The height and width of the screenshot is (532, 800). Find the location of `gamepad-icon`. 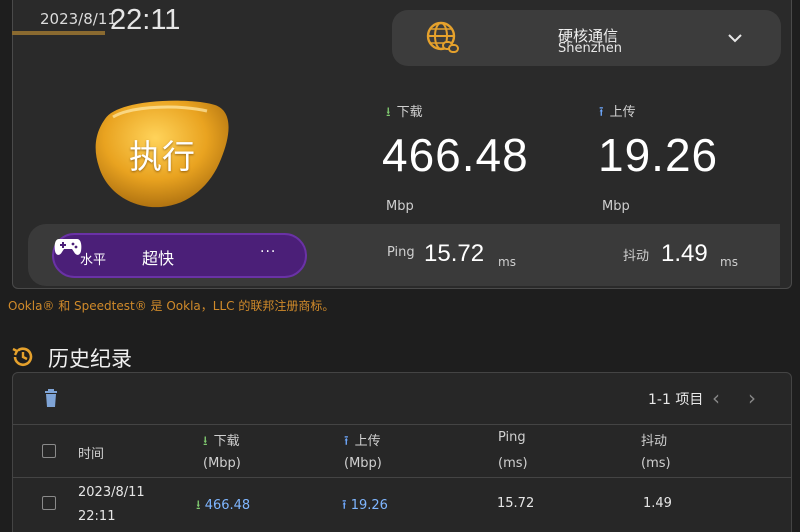

gamepad-icon is located at coordinates (68, 247).